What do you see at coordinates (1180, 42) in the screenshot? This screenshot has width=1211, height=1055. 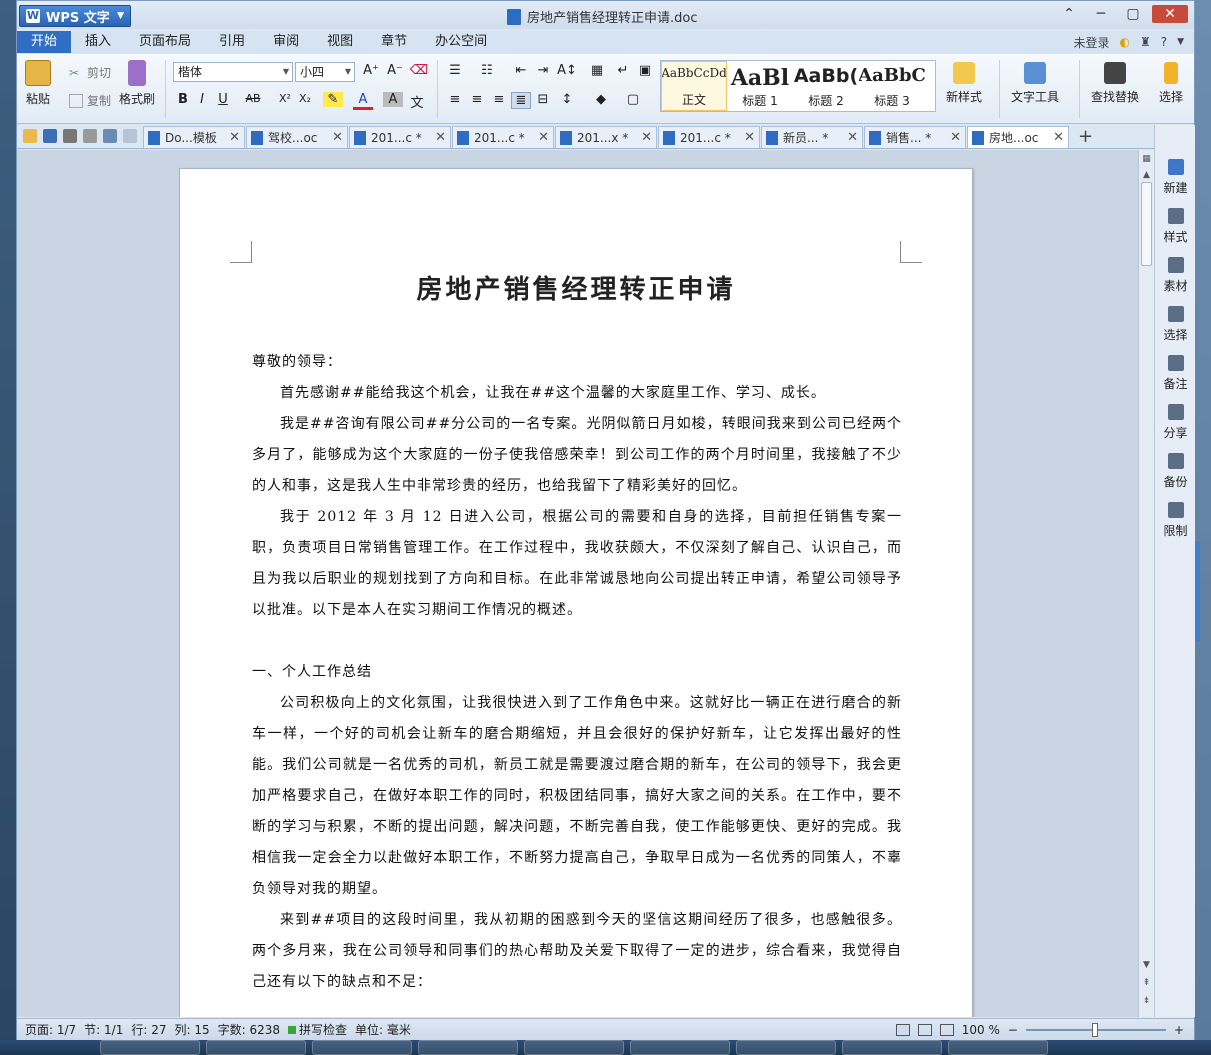 I see `chevron-down-icon: ▼` at bounding box center [1180, 42].